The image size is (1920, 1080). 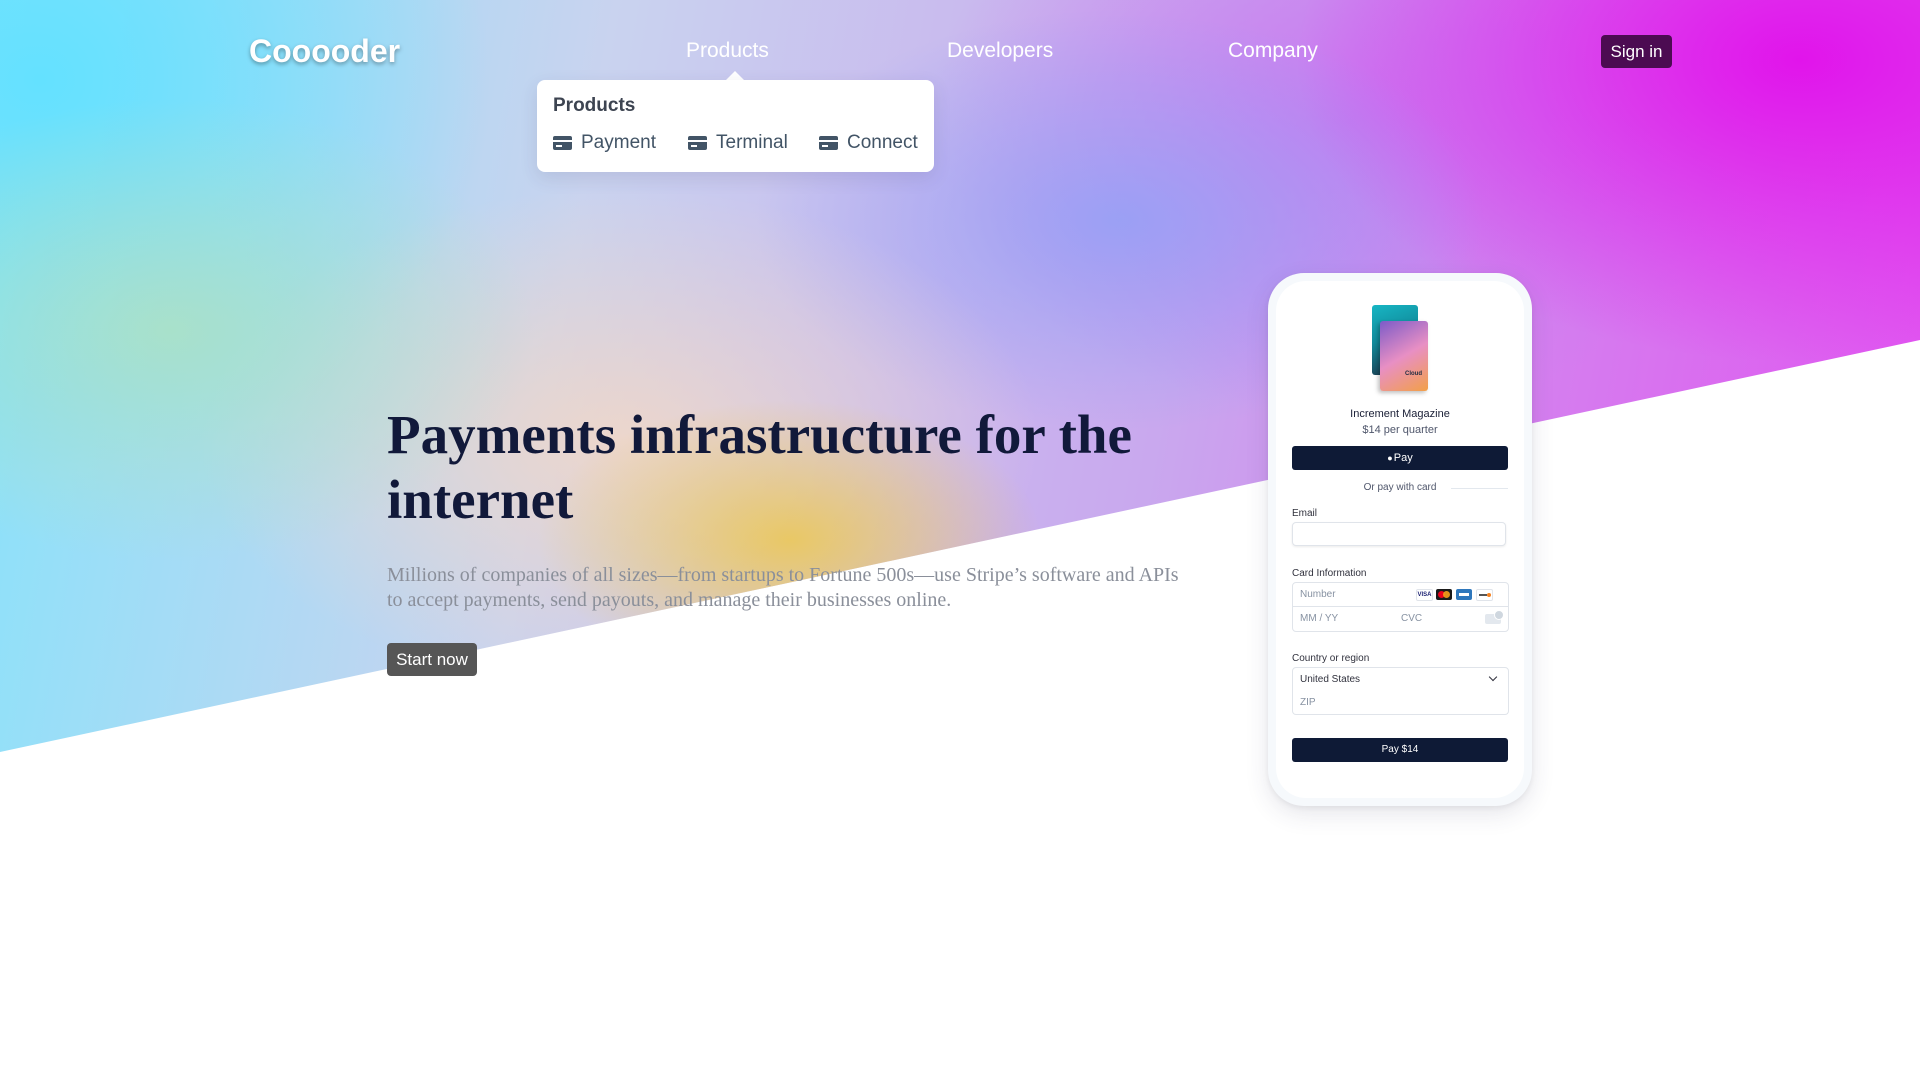 What do you see at coordinates (1413, 374) in the screenshot?
I see `magazine-cover-text: Cloud` at bounding box center [1413, 374].